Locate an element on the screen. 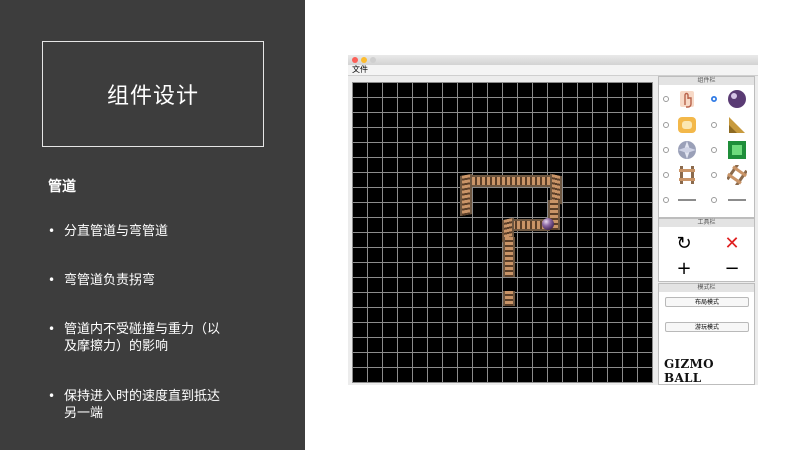  slide-title-box: 组件设计 is located at coordinates (153, 94).